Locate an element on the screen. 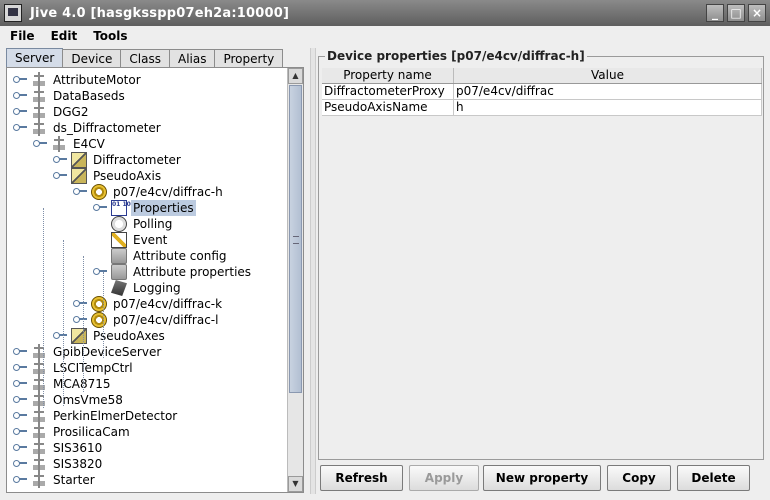 Image resolution: width=770 pixels, height=500 pixels. tree-node: Polling is located at coordinates (142, 224).